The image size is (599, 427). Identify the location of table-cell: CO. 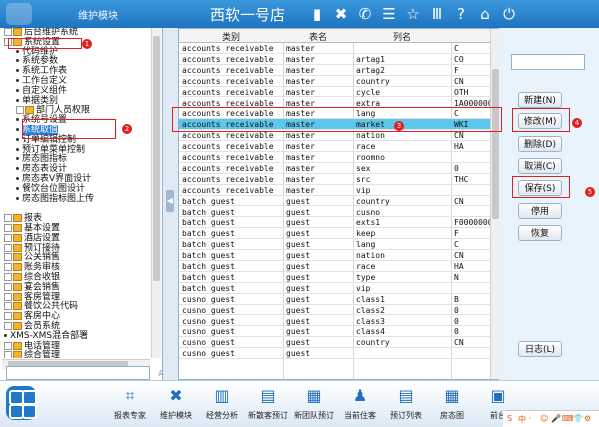
(472, 59).